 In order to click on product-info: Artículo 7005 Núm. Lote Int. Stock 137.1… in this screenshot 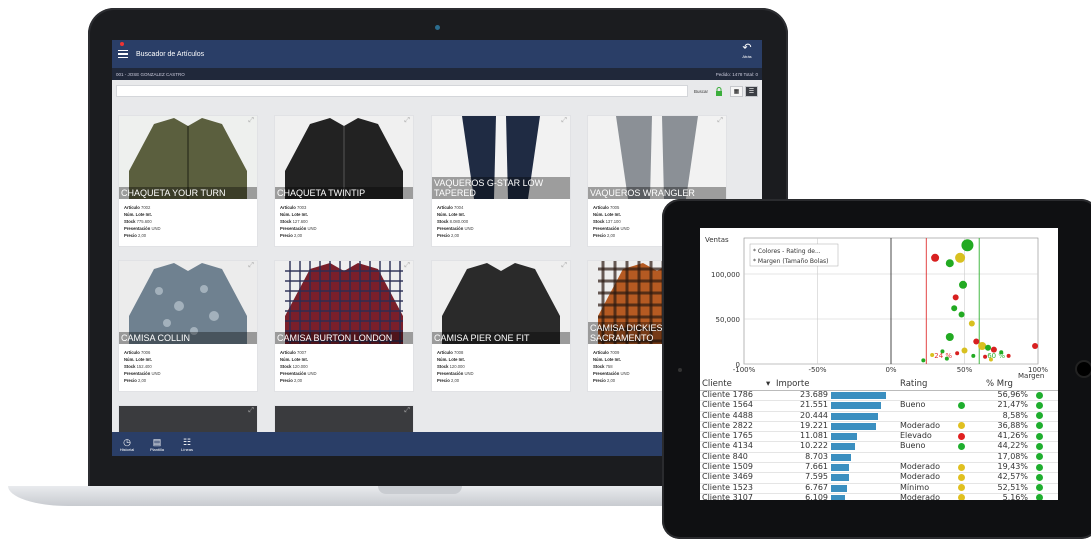, I will do `click(611, 221)`.